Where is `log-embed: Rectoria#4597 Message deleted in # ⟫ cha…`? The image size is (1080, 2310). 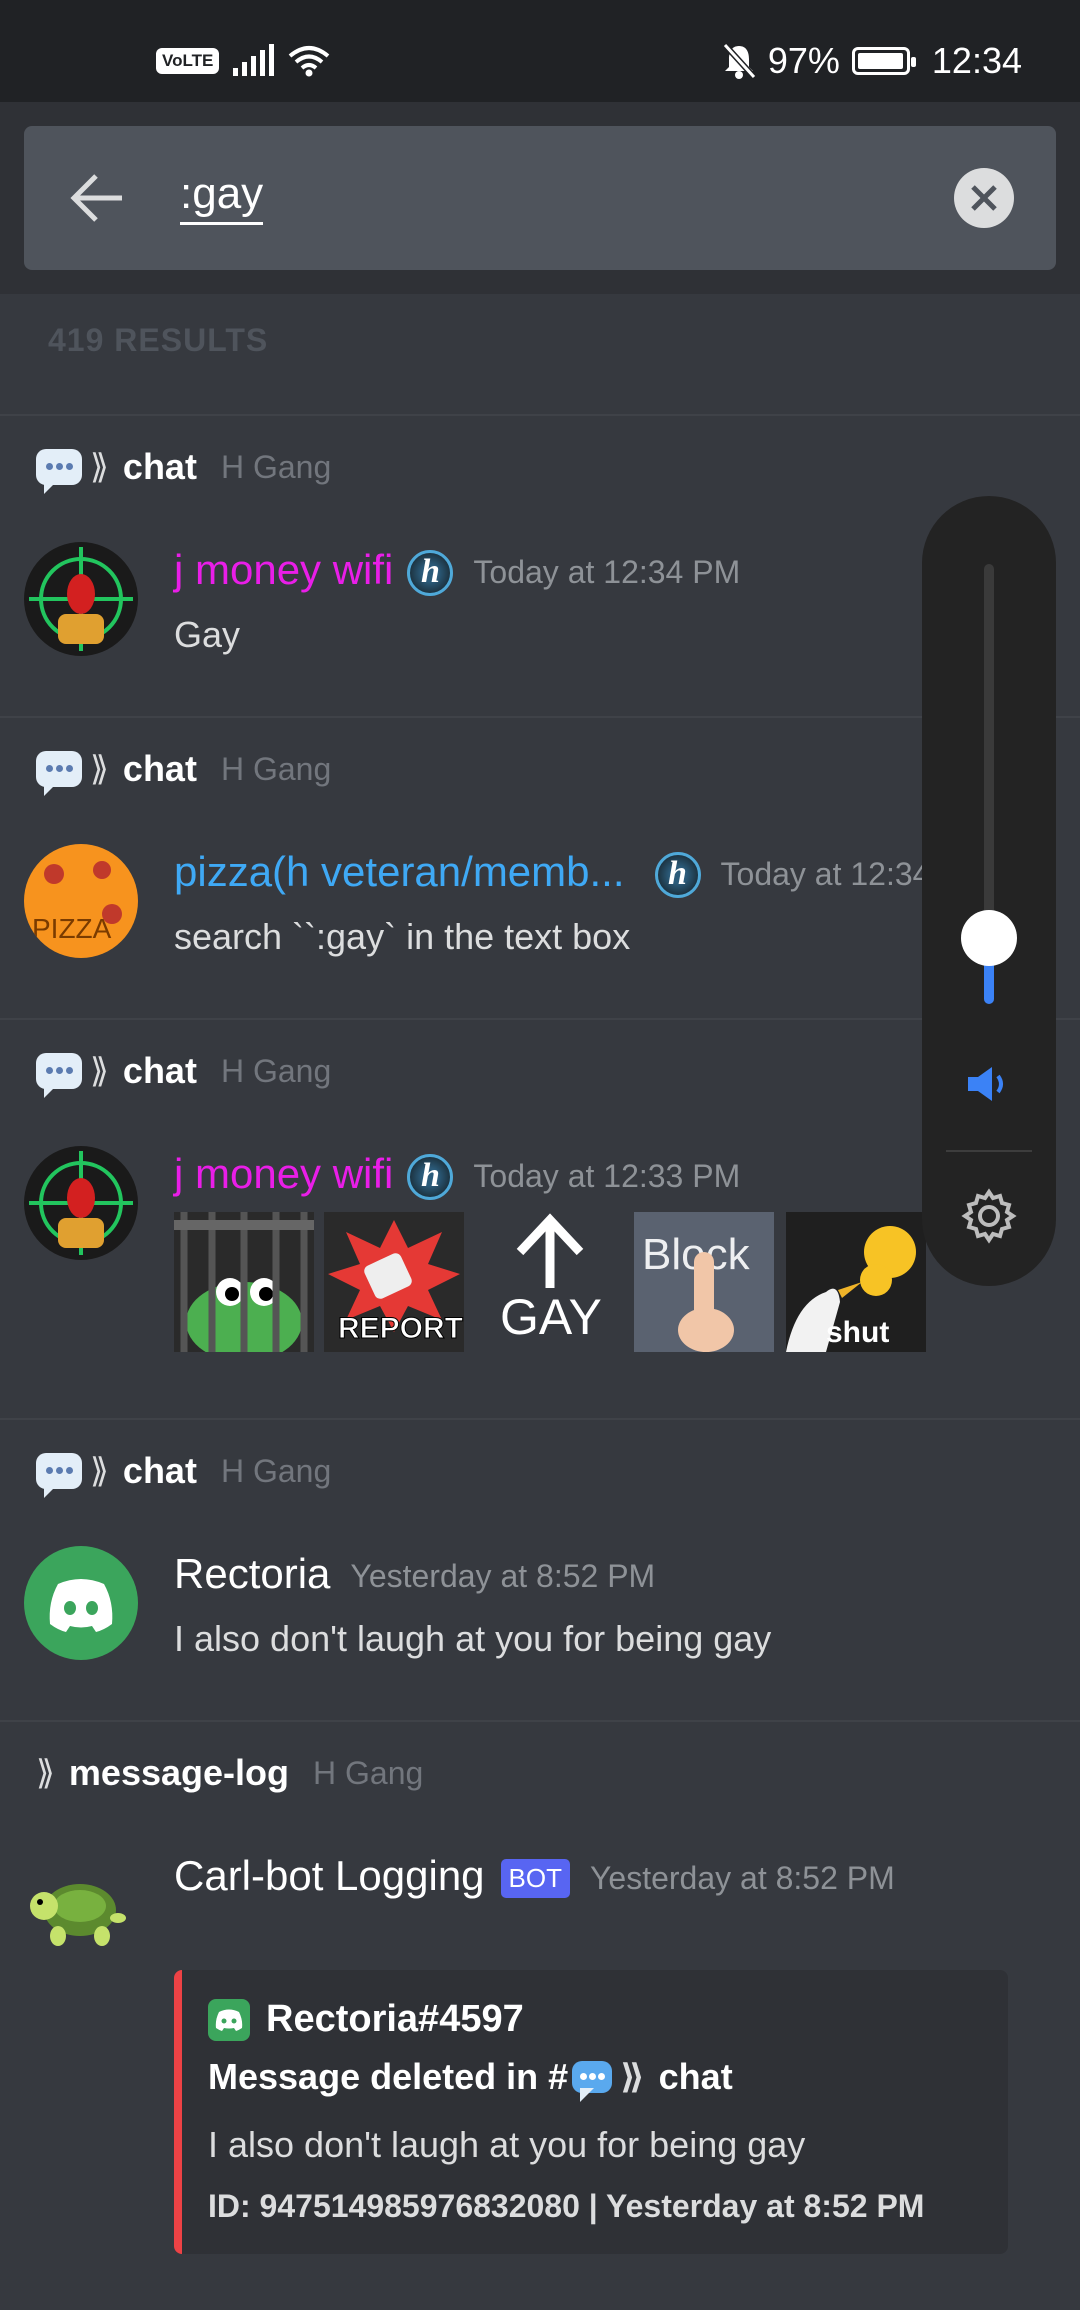
log-embed: Rectoria#4597 Message deleted in # ⟫ cha… is located at coordinates (591, 2112).